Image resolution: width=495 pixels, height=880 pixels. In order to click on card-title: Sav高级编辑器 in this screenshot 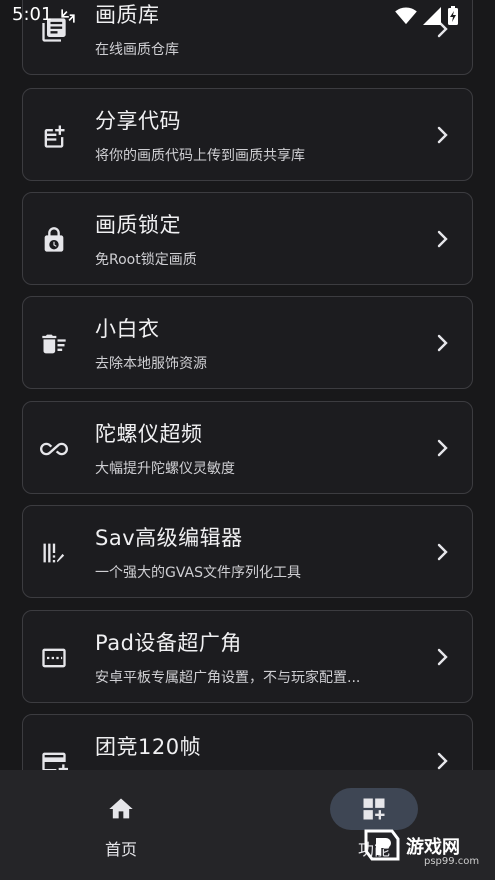, I will do `click(169, 538)`.